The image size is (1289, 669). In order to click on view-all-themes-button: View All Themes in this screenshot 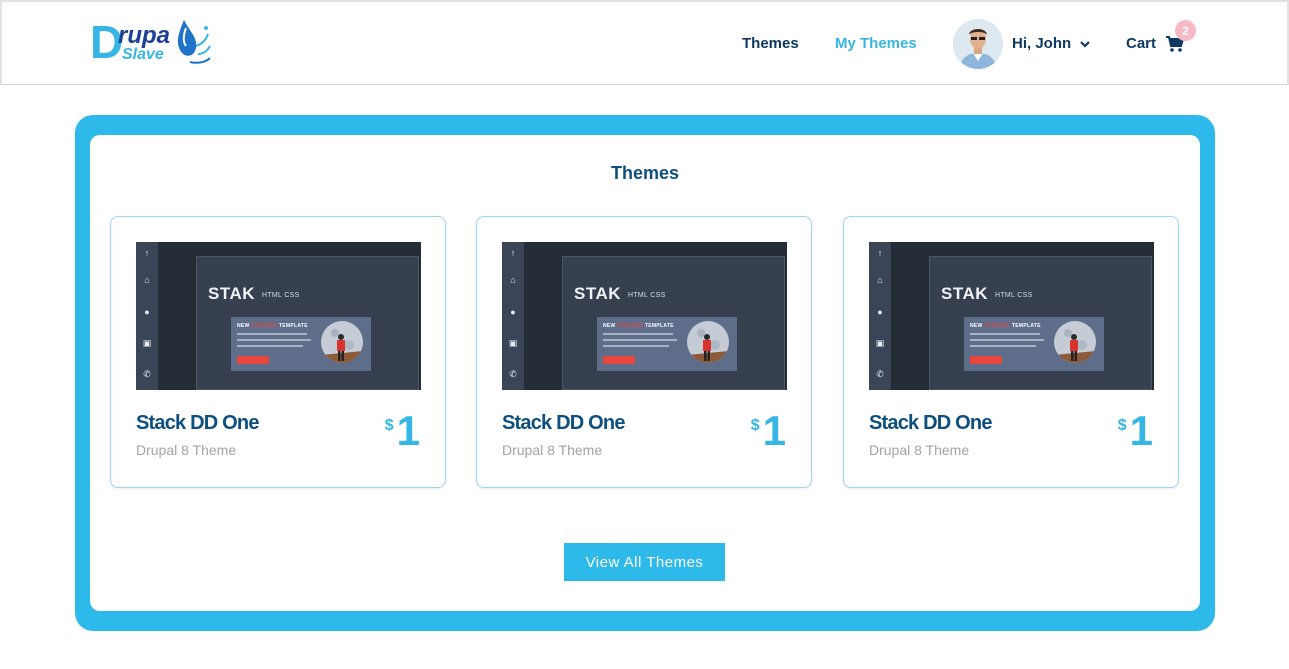, I will do `click(644, 562)`.